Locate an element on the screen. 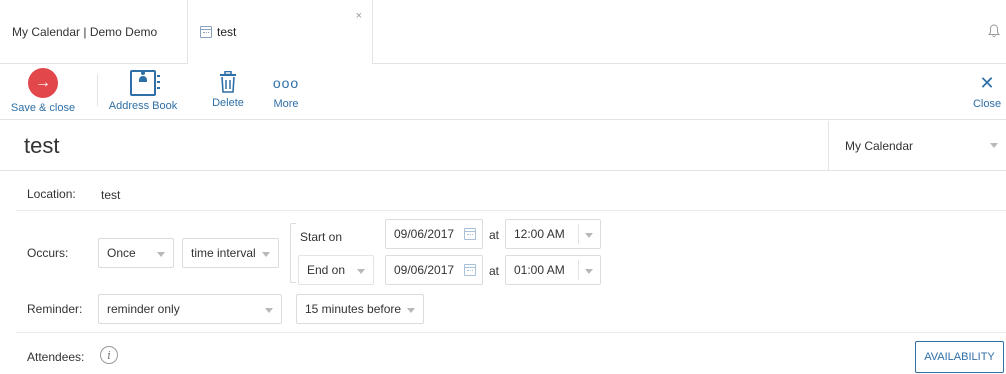  occurs-label: Occurs: is located at coordinates (48, 253).